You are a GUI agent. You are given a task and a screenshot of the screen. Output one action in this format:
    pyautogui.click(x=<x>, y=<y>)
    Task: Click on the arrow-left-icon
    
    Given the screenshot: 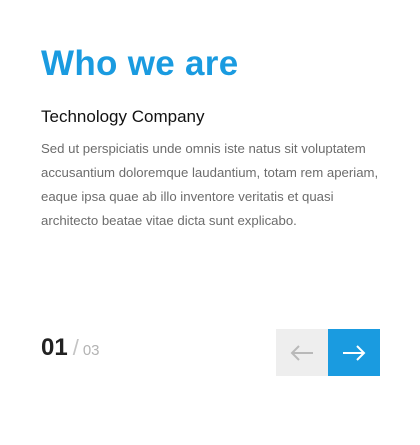 What is the action you would take?
    pyautogui.click(x=302, y=352)
    